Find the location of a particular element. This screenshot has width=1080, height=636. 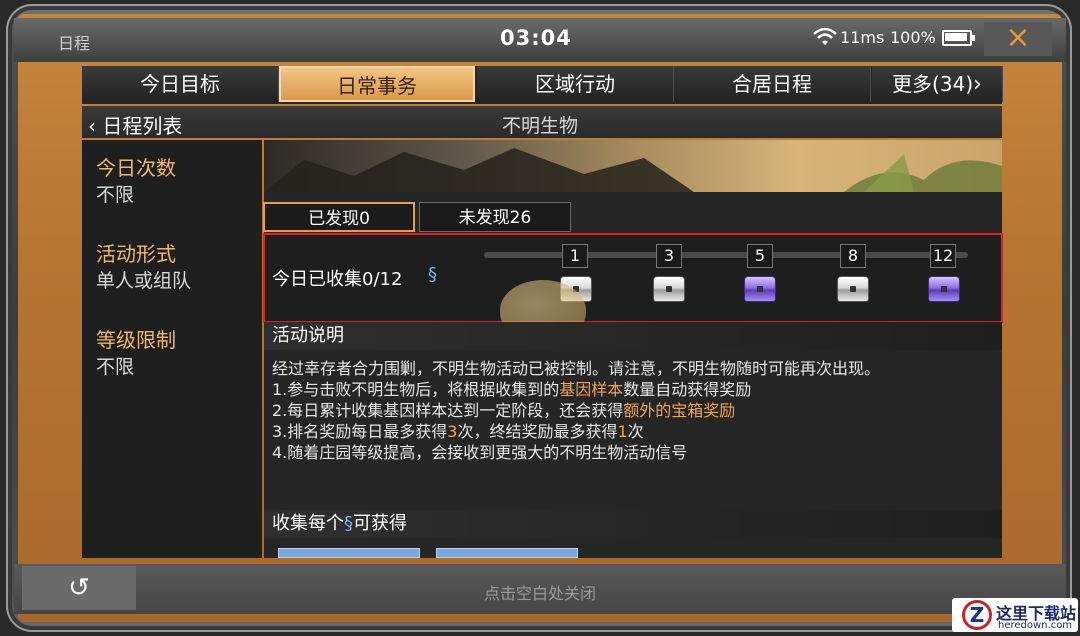

tab-daily-goals: 今日目标 is located at coordinates (180, 84).